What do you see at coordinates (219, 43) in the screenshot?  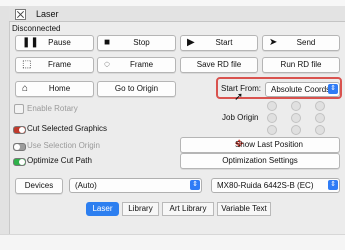 I see `start-button: ▶ Start` at bounding box center [219, 43].